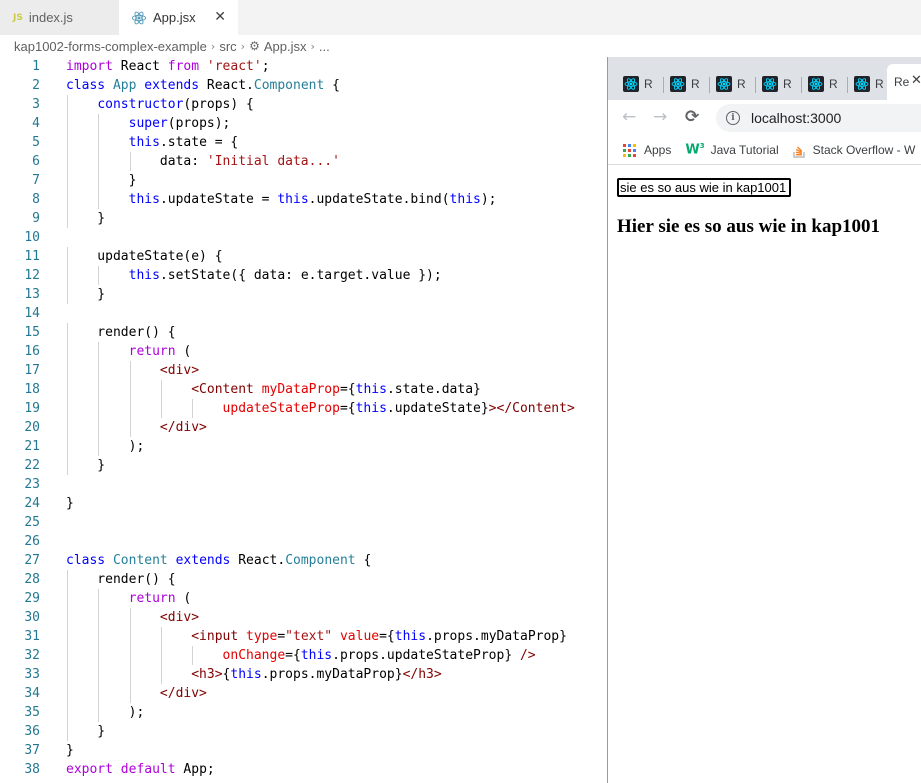  I want to click on code-token: return, so click(152, 598).